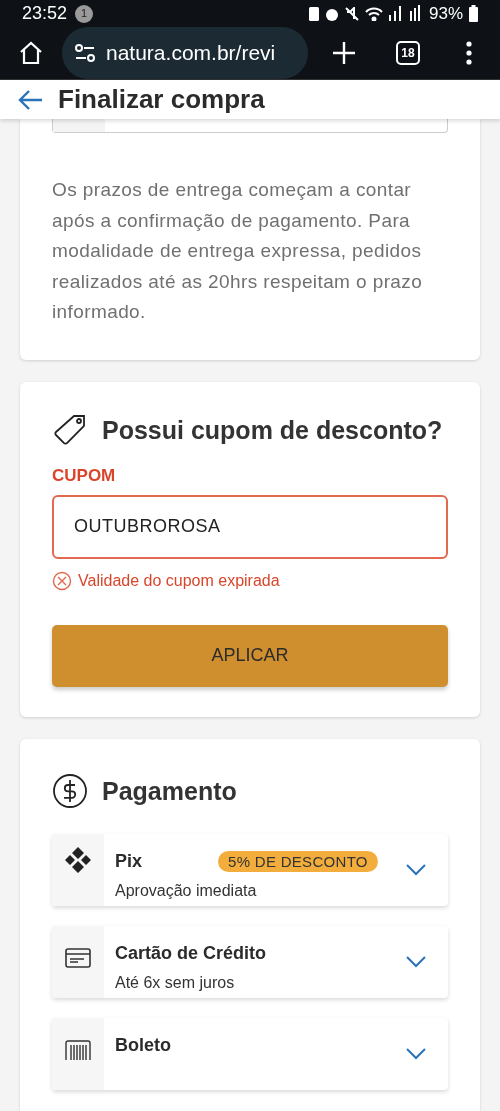  Describe the element at coordinates (298, 861) in the screenshot. I see `discount-badge: 5% DE DESCONTO` at that location.